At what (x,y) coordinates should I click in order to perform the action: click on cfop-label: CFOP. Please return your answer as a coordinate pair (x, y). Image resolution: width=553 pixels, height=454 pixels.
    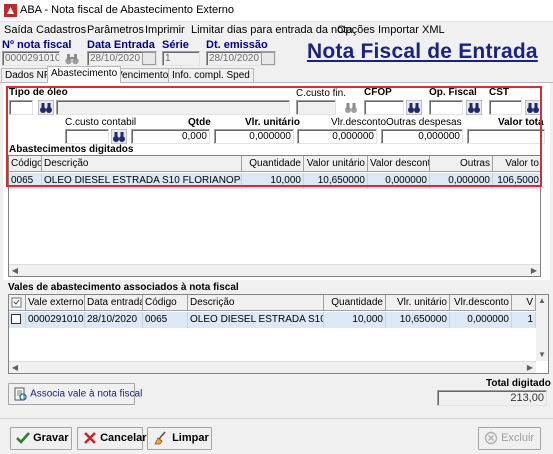
    Looking at the image, I should click on (378, 92).